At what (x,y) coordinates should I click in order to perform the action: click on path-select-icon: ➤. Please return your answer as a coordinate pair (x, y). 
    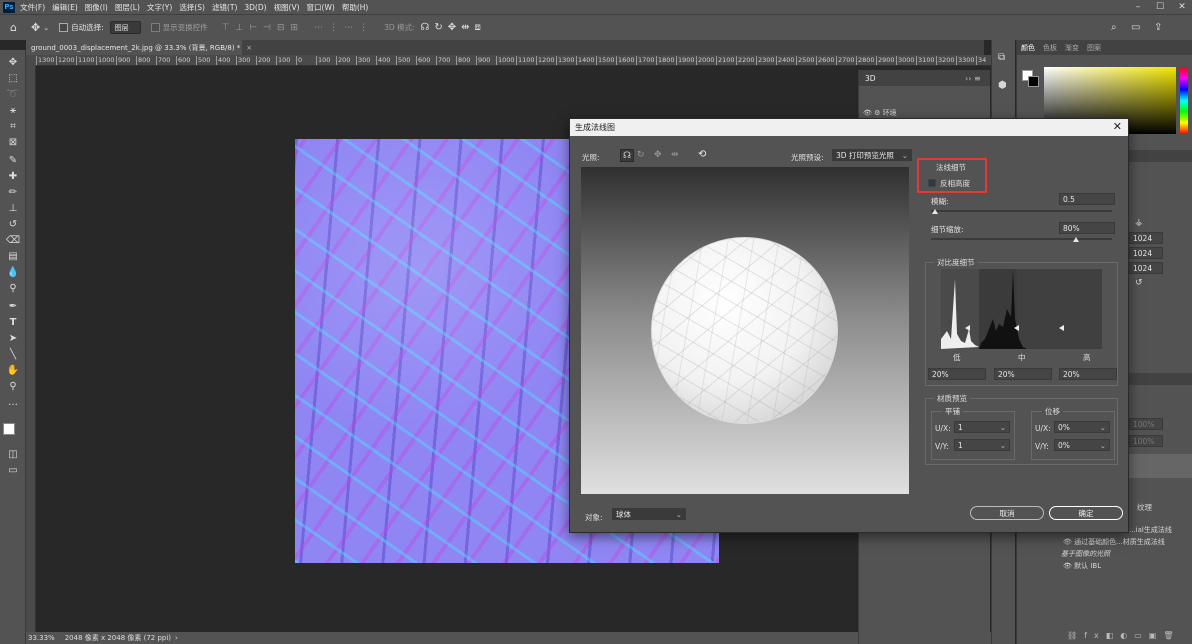
    Looking at the image, I should click on (13, 339).